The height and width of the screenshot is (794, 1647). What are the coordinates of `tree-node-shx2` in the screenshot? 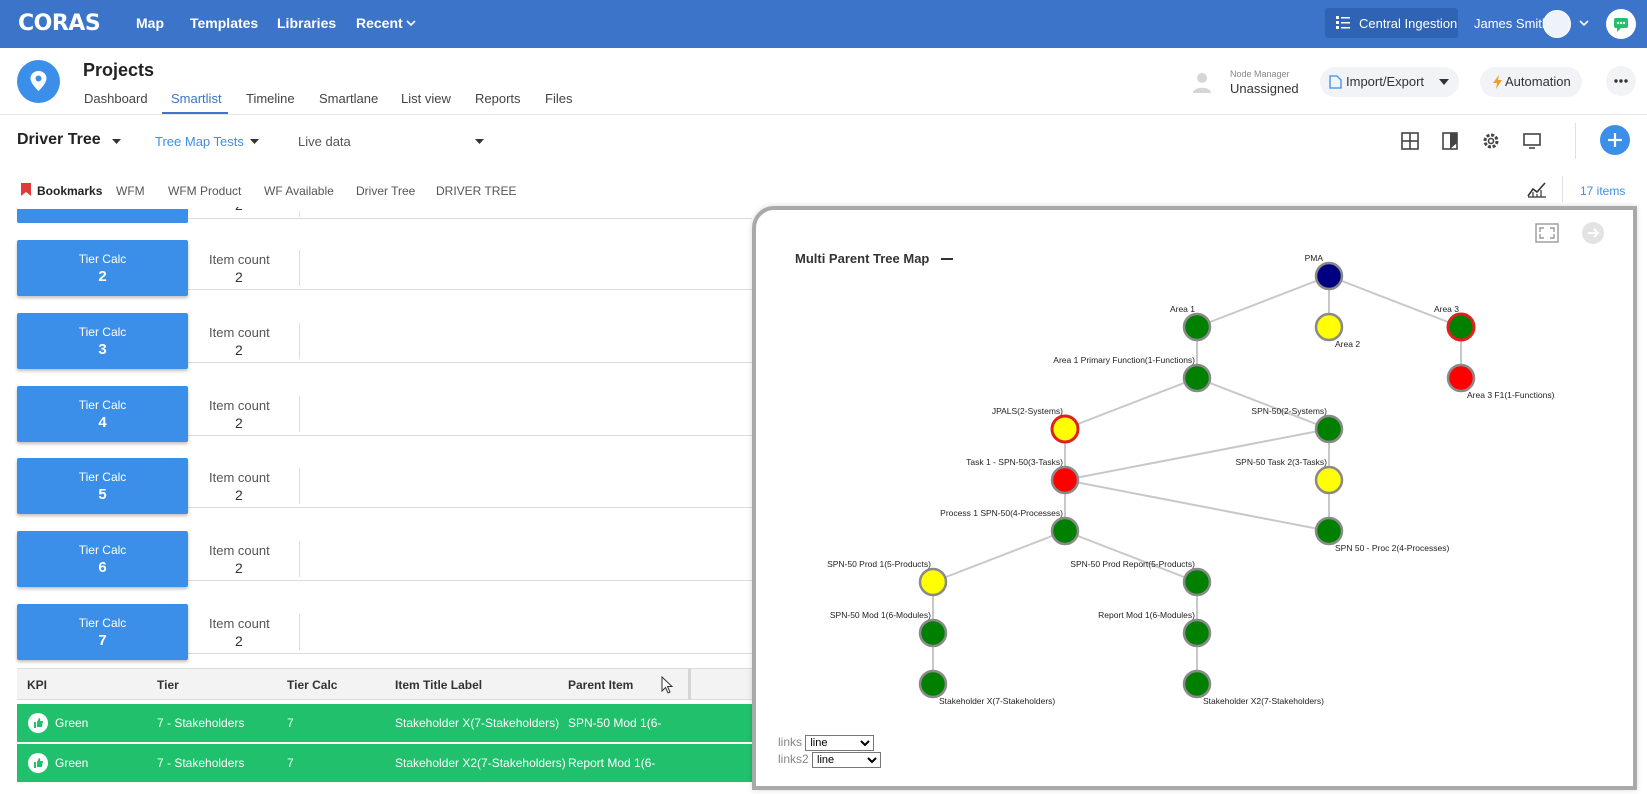 It's located at (1197, 684).